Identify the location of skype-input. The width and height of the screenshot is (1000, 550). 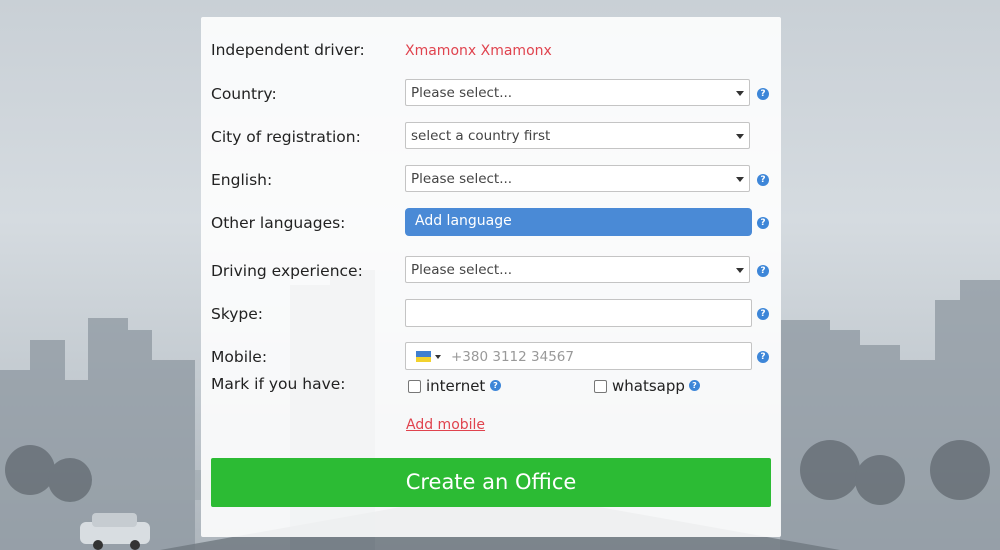
(578, 313).